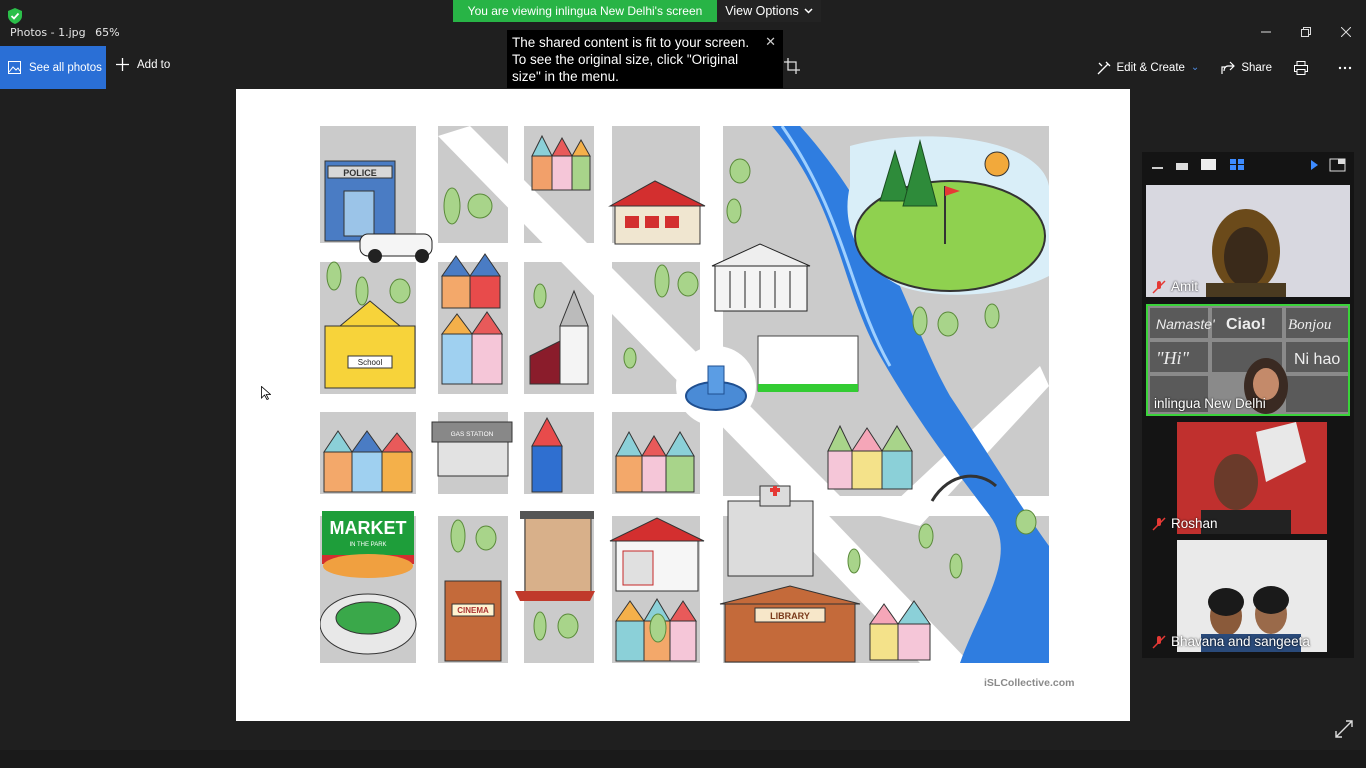 The width and height of the screenshot is (1366, 768). Describe the element at coordinates (1309, 325) in the screenshot. I see `svg-text: Bonjou` at that location.